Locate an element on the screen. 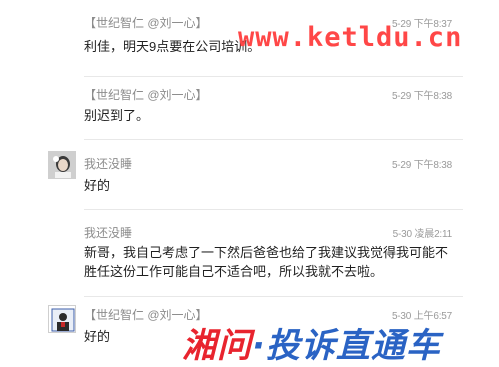  message-text: 利佳，明天9点要在公司培训。 is located at coordinates (172, 46).